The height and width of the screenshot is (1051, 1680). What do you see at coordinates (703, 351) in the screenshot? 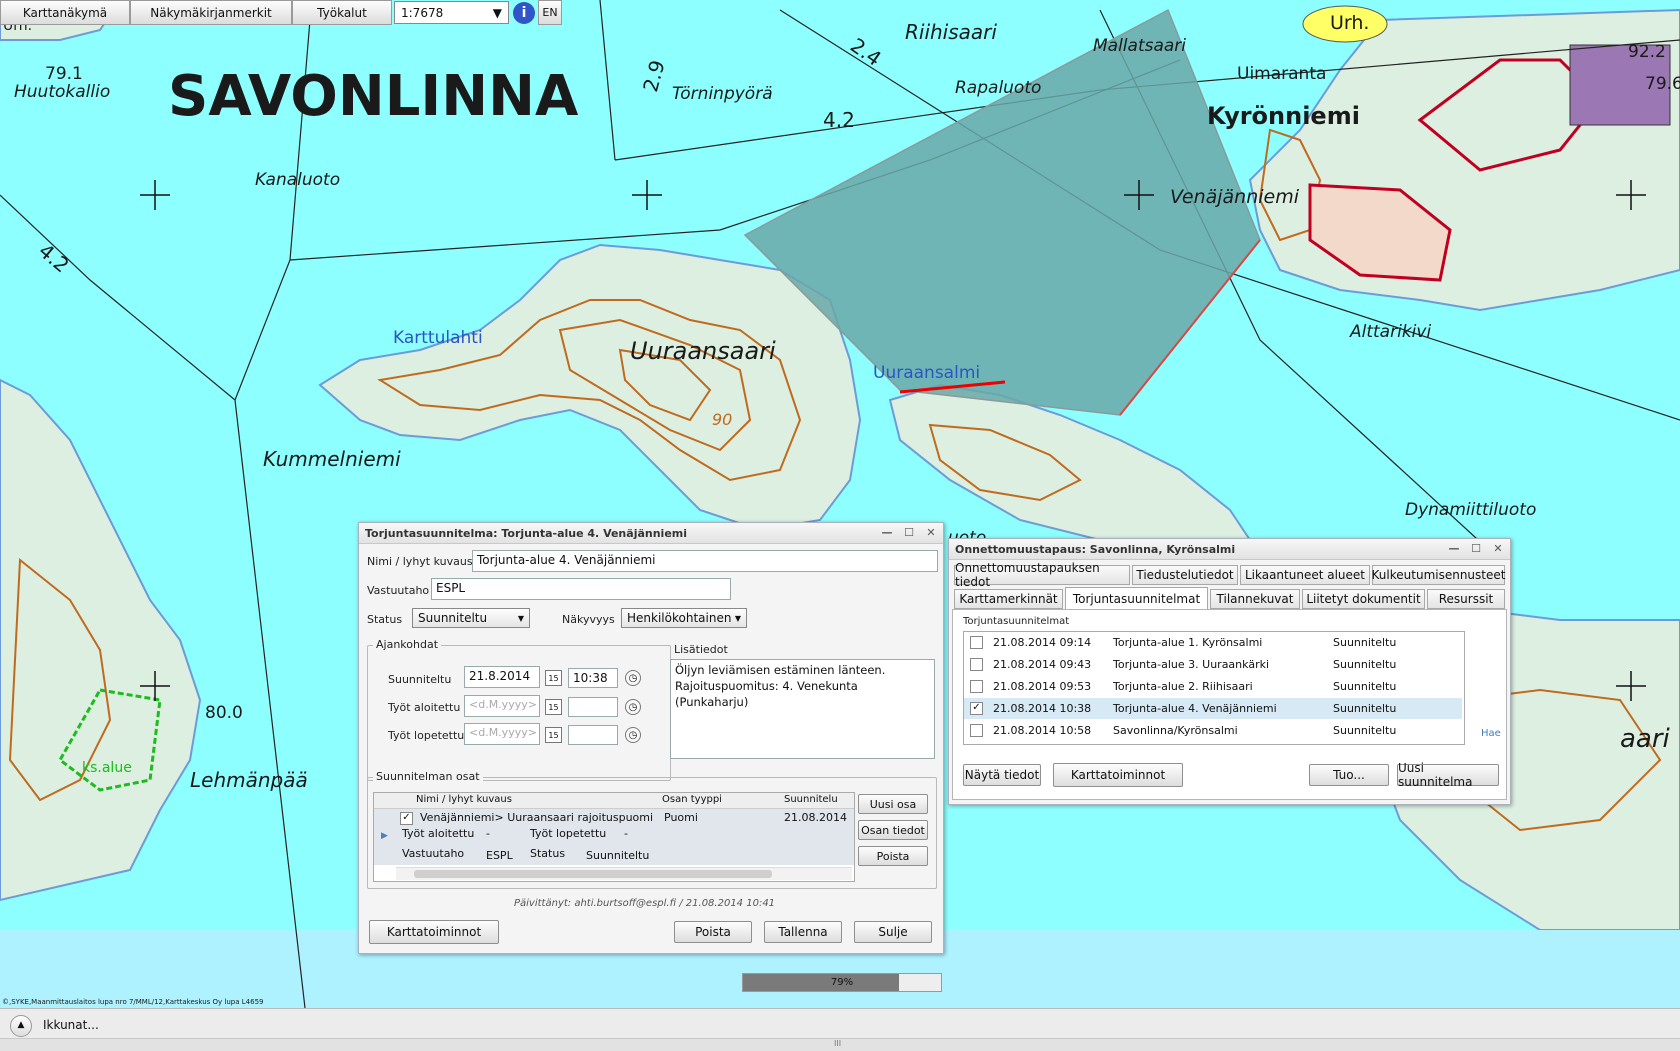
I see `place-label: Uuraansaari` at bounding box center [703, 351].